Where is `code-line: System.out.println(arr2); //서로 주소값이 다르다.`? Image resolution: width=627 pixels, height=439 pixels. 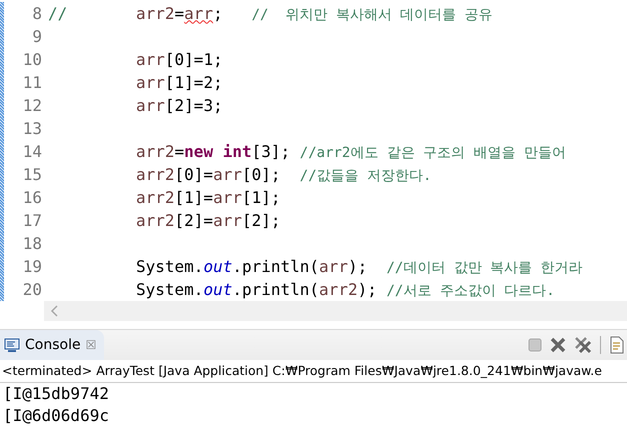
code-line: System.out.println(arr2); //서로 주소값이 다르다. is located at coordinates (345, 290).